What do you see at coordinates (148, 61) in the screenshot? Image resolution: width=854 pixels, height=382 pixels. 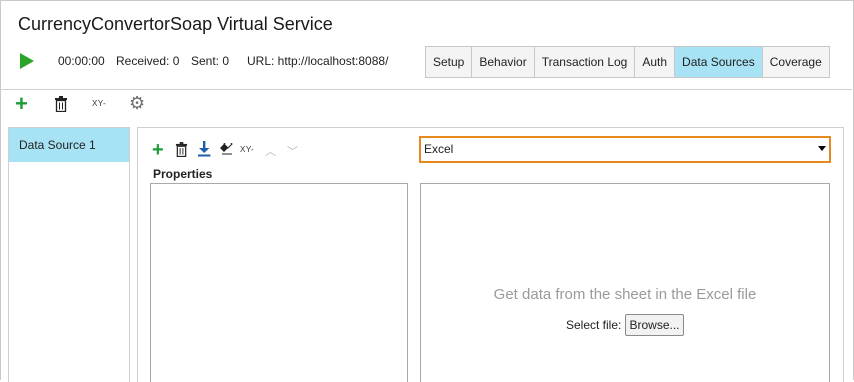 I see `received-count: Received: 0` at bounding box center [148, 61].